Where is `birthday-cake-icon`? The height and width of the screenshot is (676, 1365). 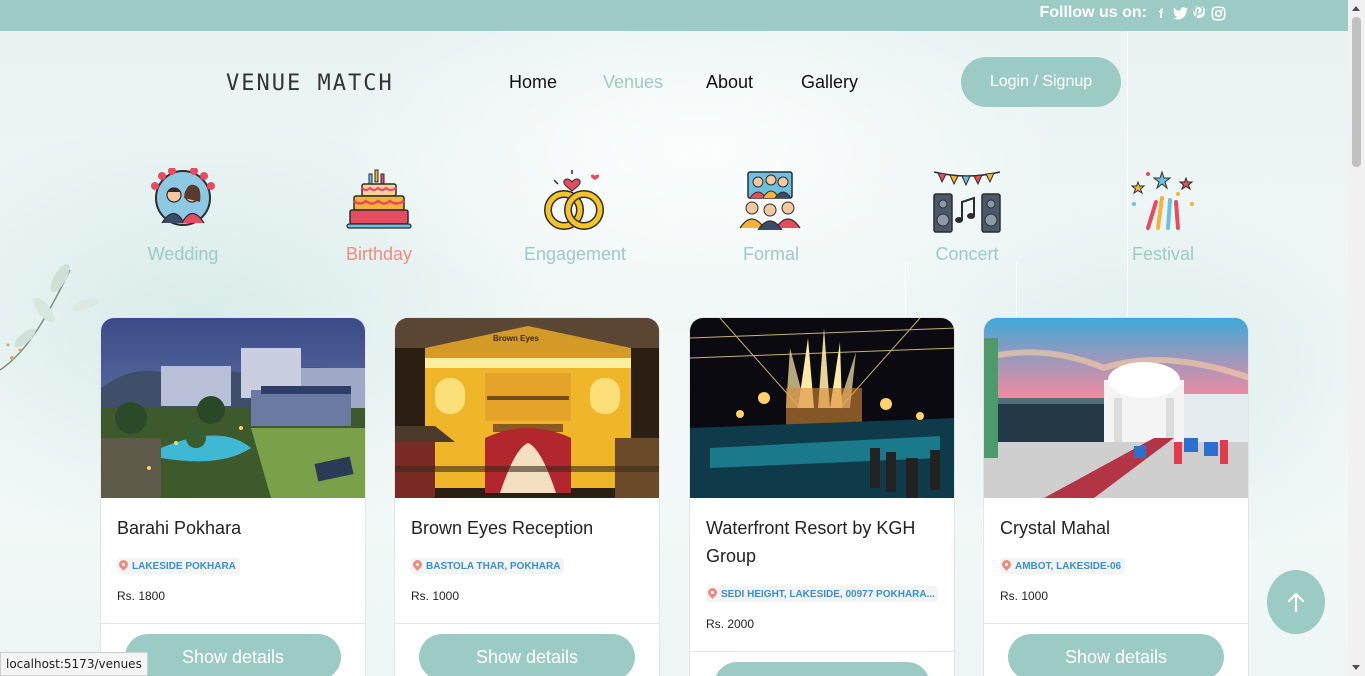 birthday-cake-icon is located at coordinates (379, 203).